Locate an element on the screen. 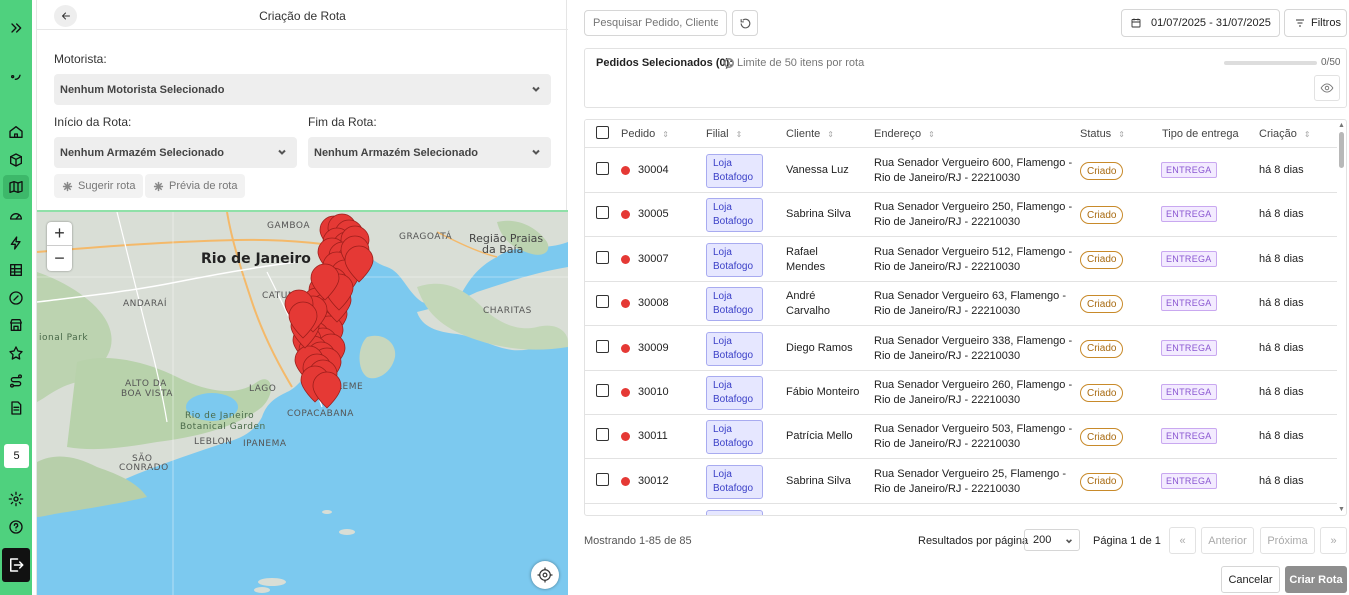 The image size is (1349, 595). star-icon is located at coordinates (16, 353).